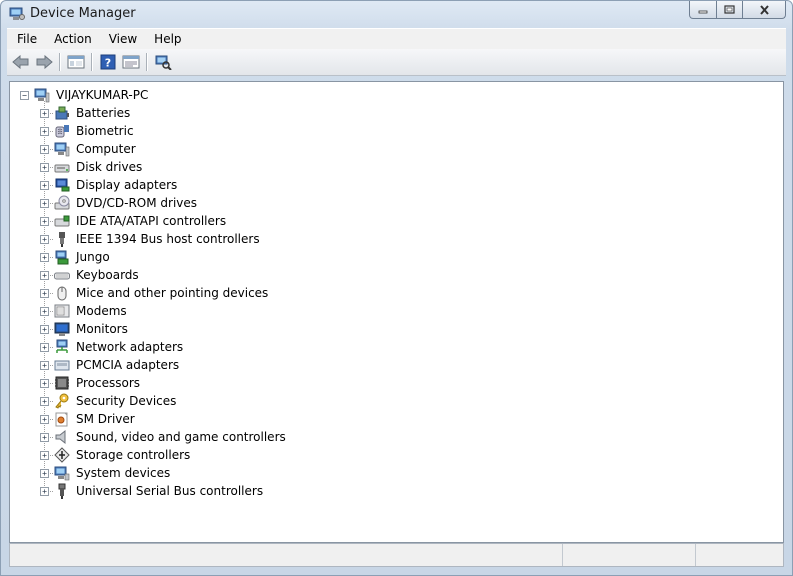 The height and width of the screenshot is (576, 793). What do you see at coordinates (24, 95) in the screenshot?
I see `collapse-toggle: −` at bounding box center [24, 95].